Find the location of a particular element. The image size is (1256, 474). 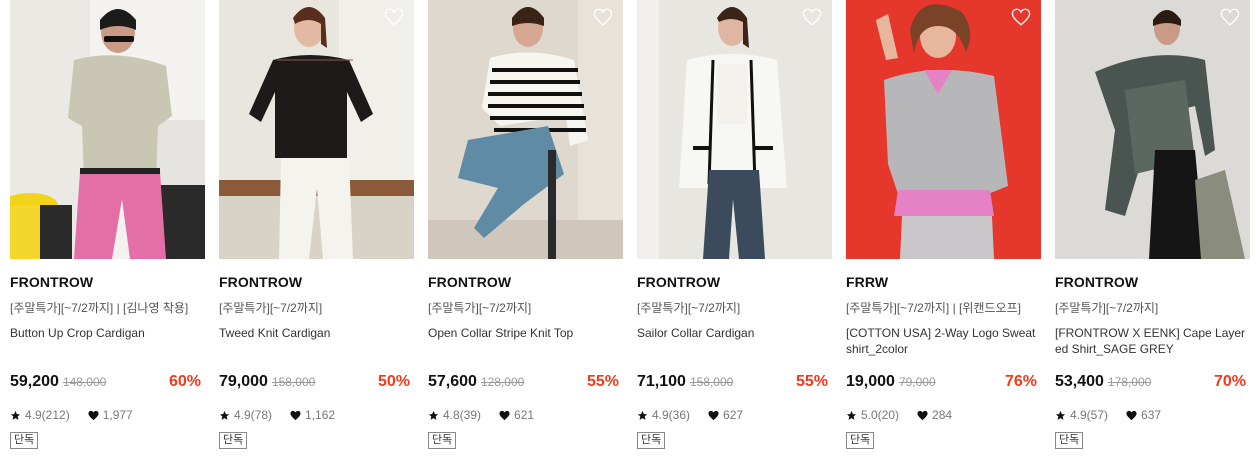

discount-rate: 50% is located at coordinates (393, 381).